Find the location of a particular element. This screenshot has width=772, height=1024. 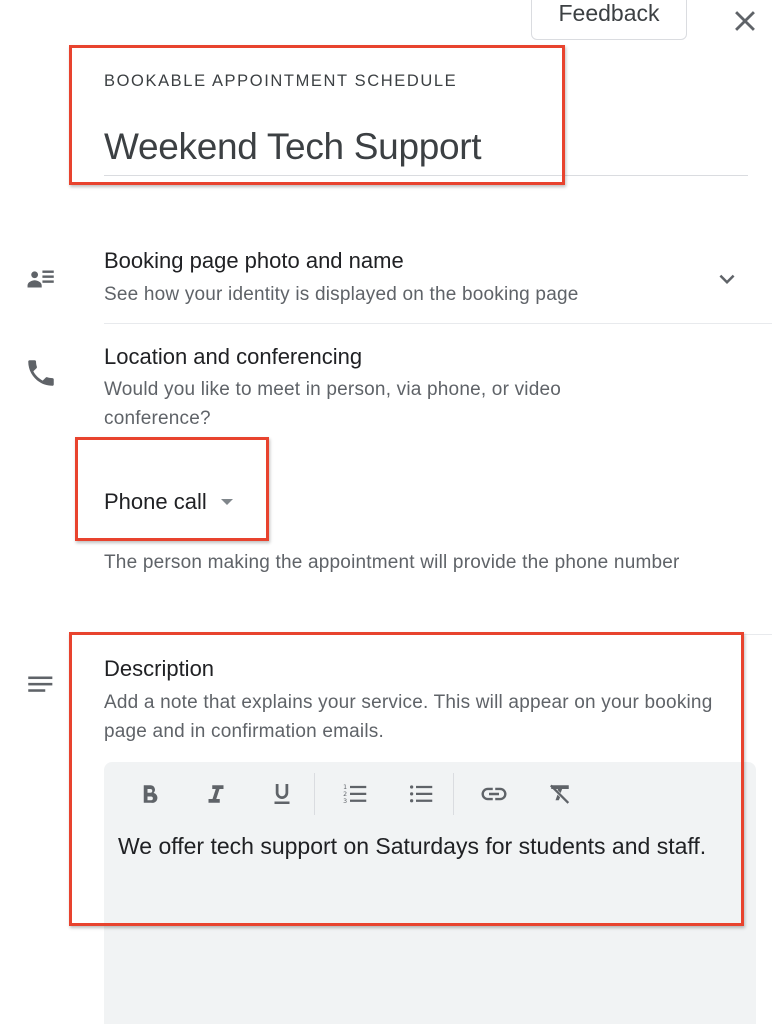

bulleted-list-icon is located at coordinates (421, 794).